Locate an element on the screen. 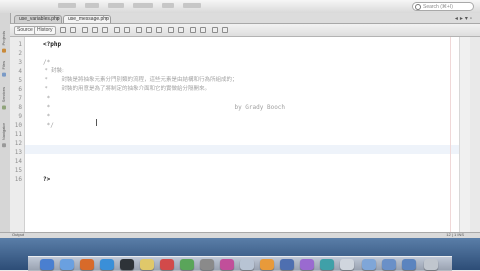 This screenshot has width=480, height=271. toggle-bookmark-icon is located at coordinates (159, 30).